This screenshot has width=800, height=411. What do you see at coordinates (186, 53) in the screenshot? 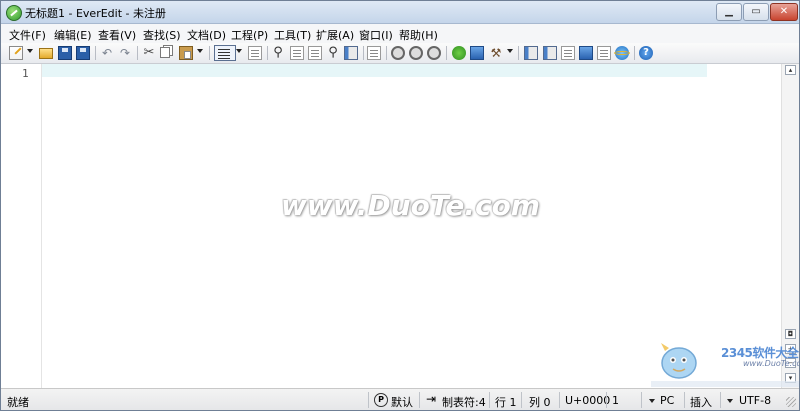
I see `paste-icon` at bounding box center [186, 53].